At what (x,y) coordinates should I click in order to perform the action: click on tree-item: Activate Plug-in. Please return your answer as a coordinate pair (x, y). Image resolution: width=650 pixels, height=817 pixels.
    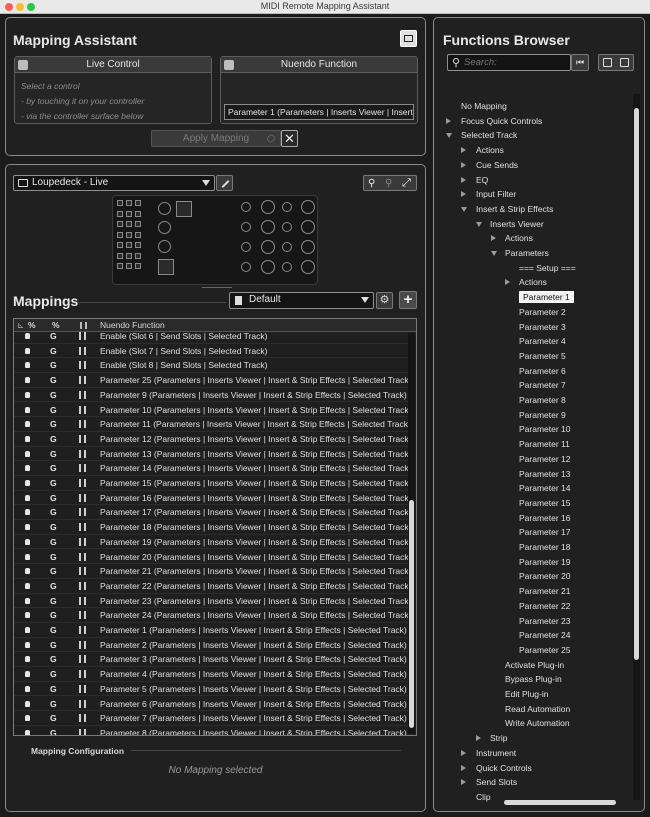
    Looking at the image, I should click on (534, 665).